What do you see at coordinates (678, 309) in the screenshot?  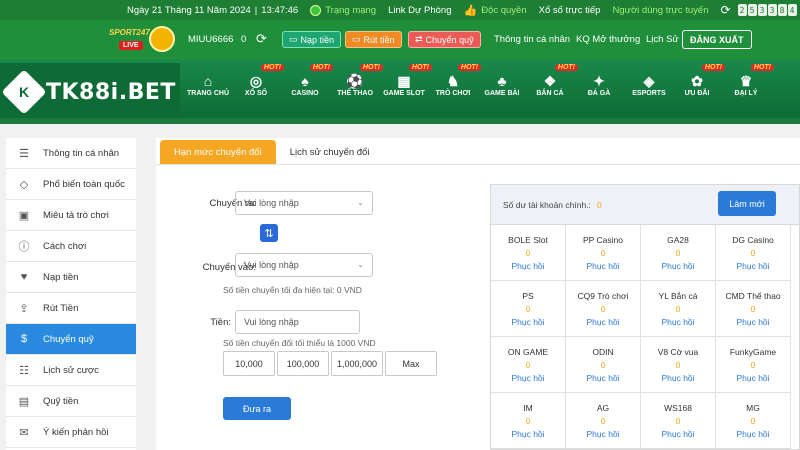 I see `provider-cell: YL Bắn cá 0 Phục hồi` at bounding box center [678, 309].